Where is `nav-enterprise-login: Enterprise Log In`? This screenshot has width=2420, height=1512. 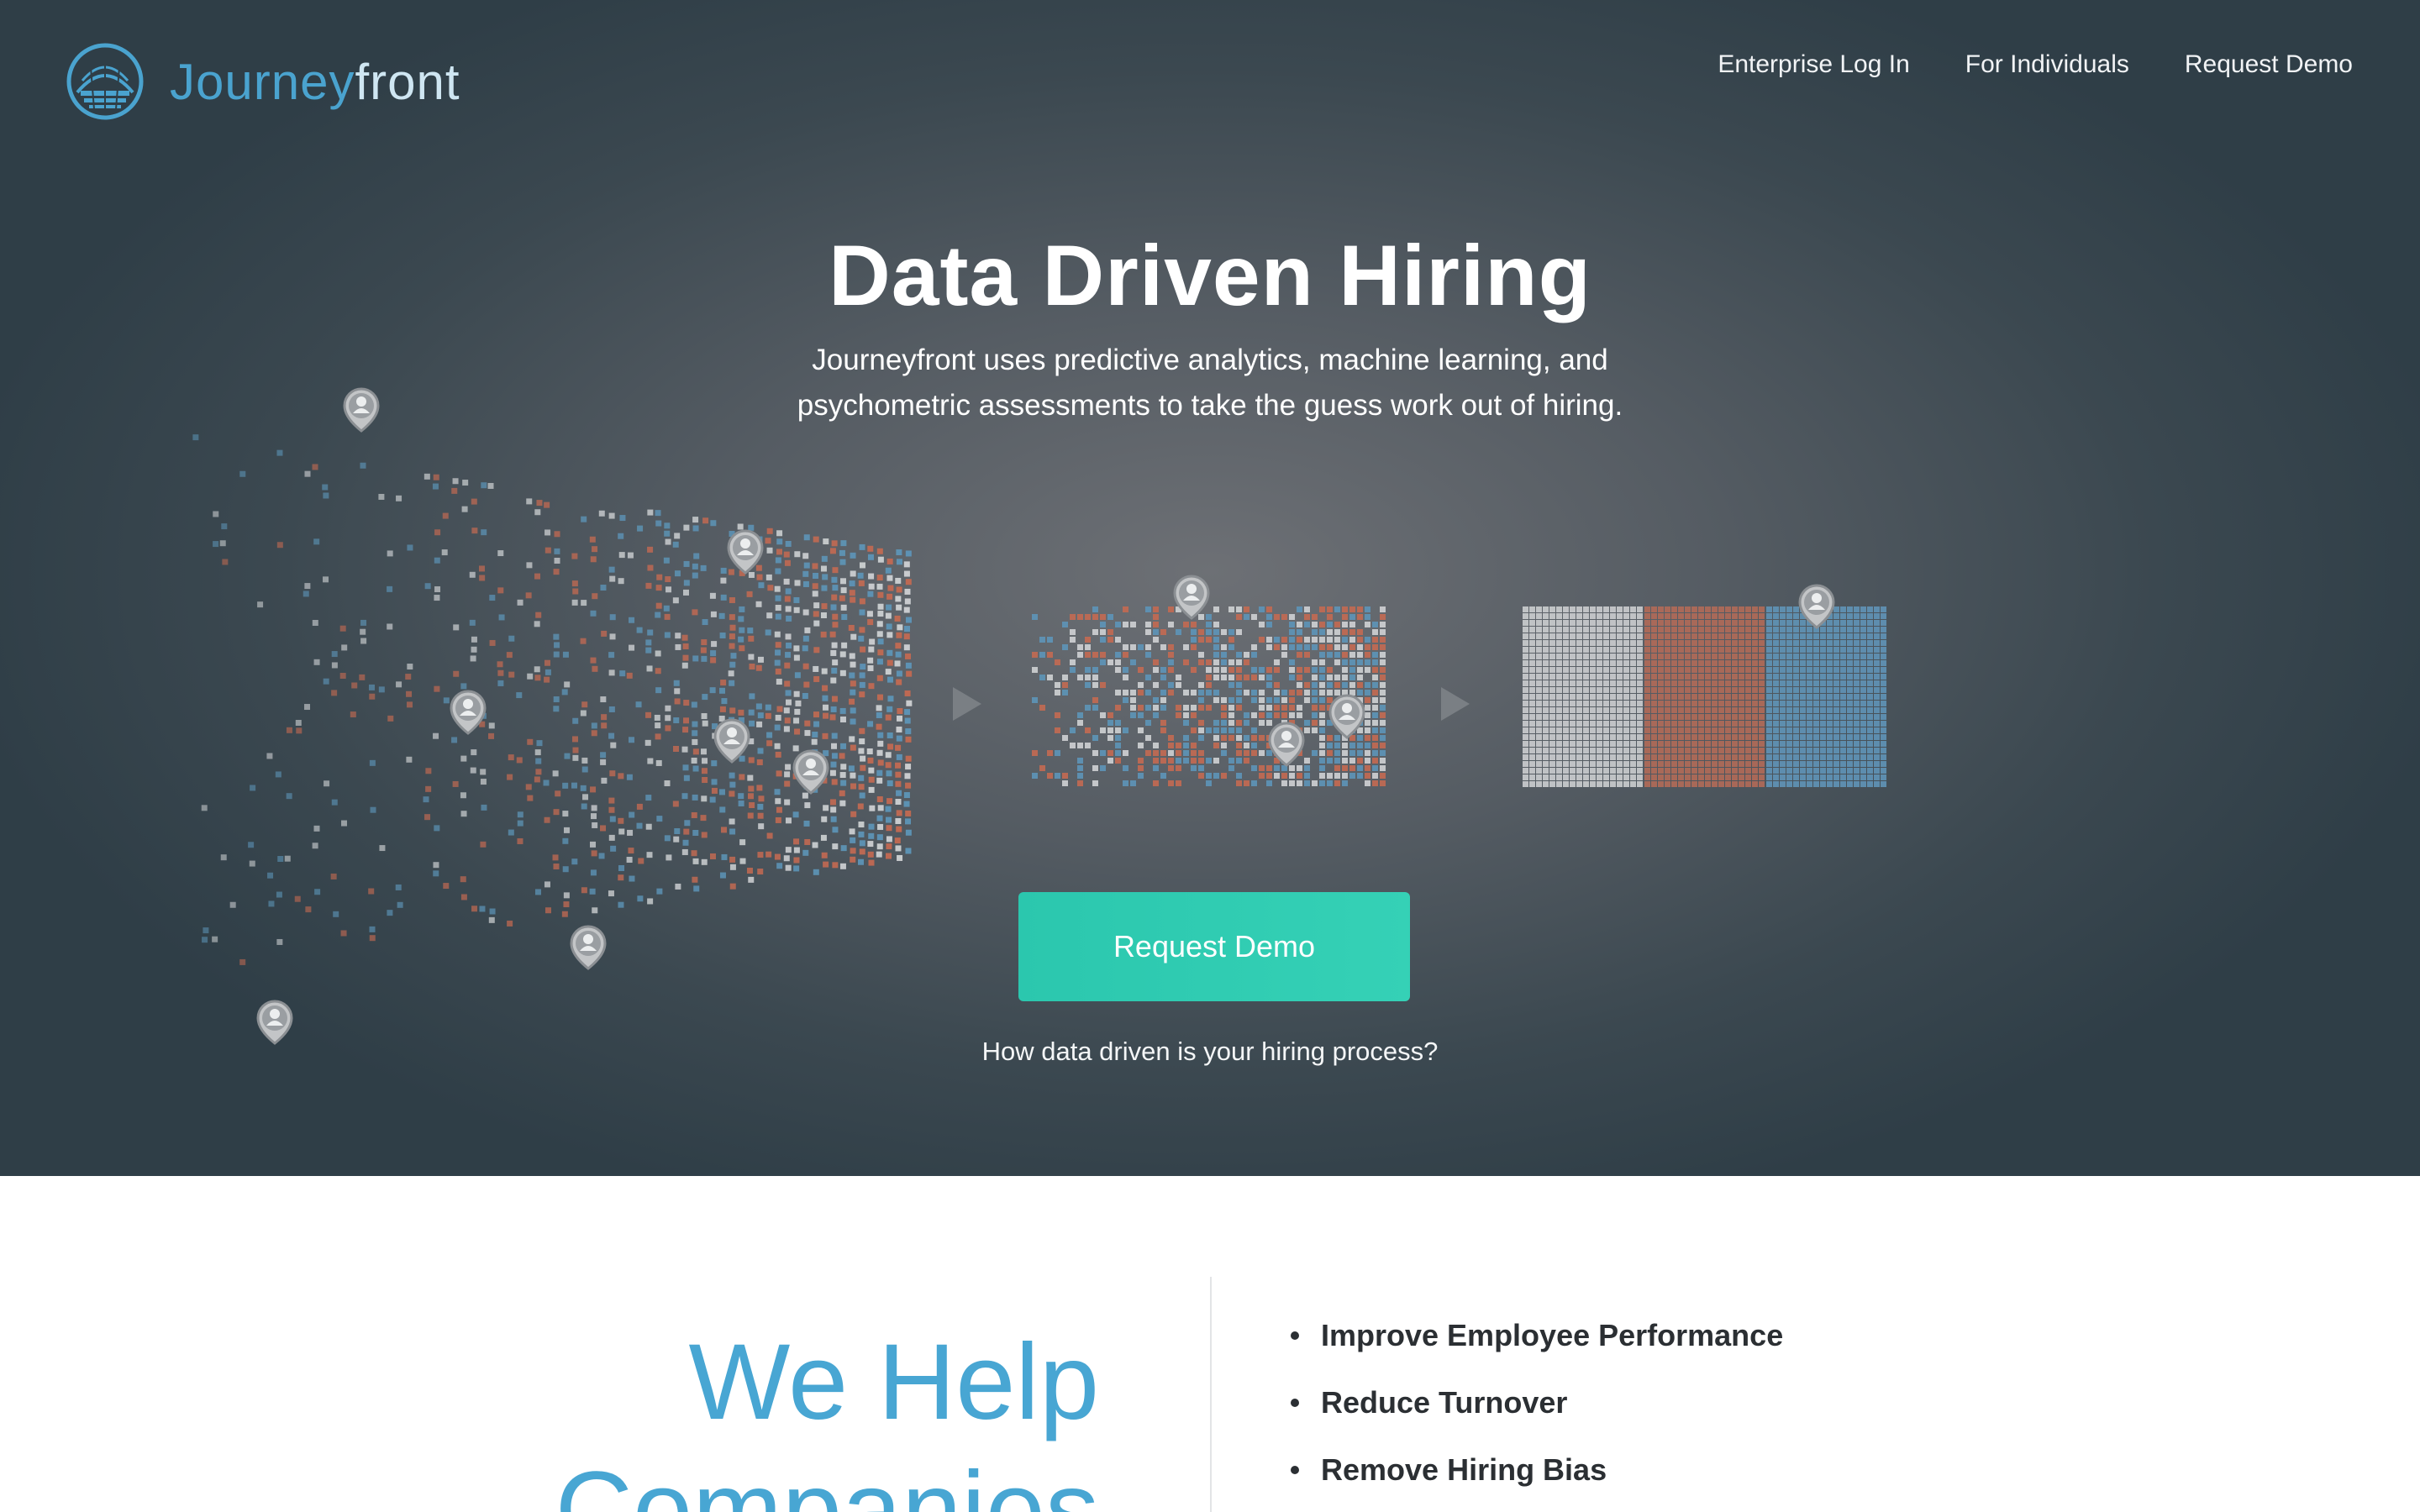 nav-enterprise-login: Enterprise Log In is located at coordinates (1813, 64).